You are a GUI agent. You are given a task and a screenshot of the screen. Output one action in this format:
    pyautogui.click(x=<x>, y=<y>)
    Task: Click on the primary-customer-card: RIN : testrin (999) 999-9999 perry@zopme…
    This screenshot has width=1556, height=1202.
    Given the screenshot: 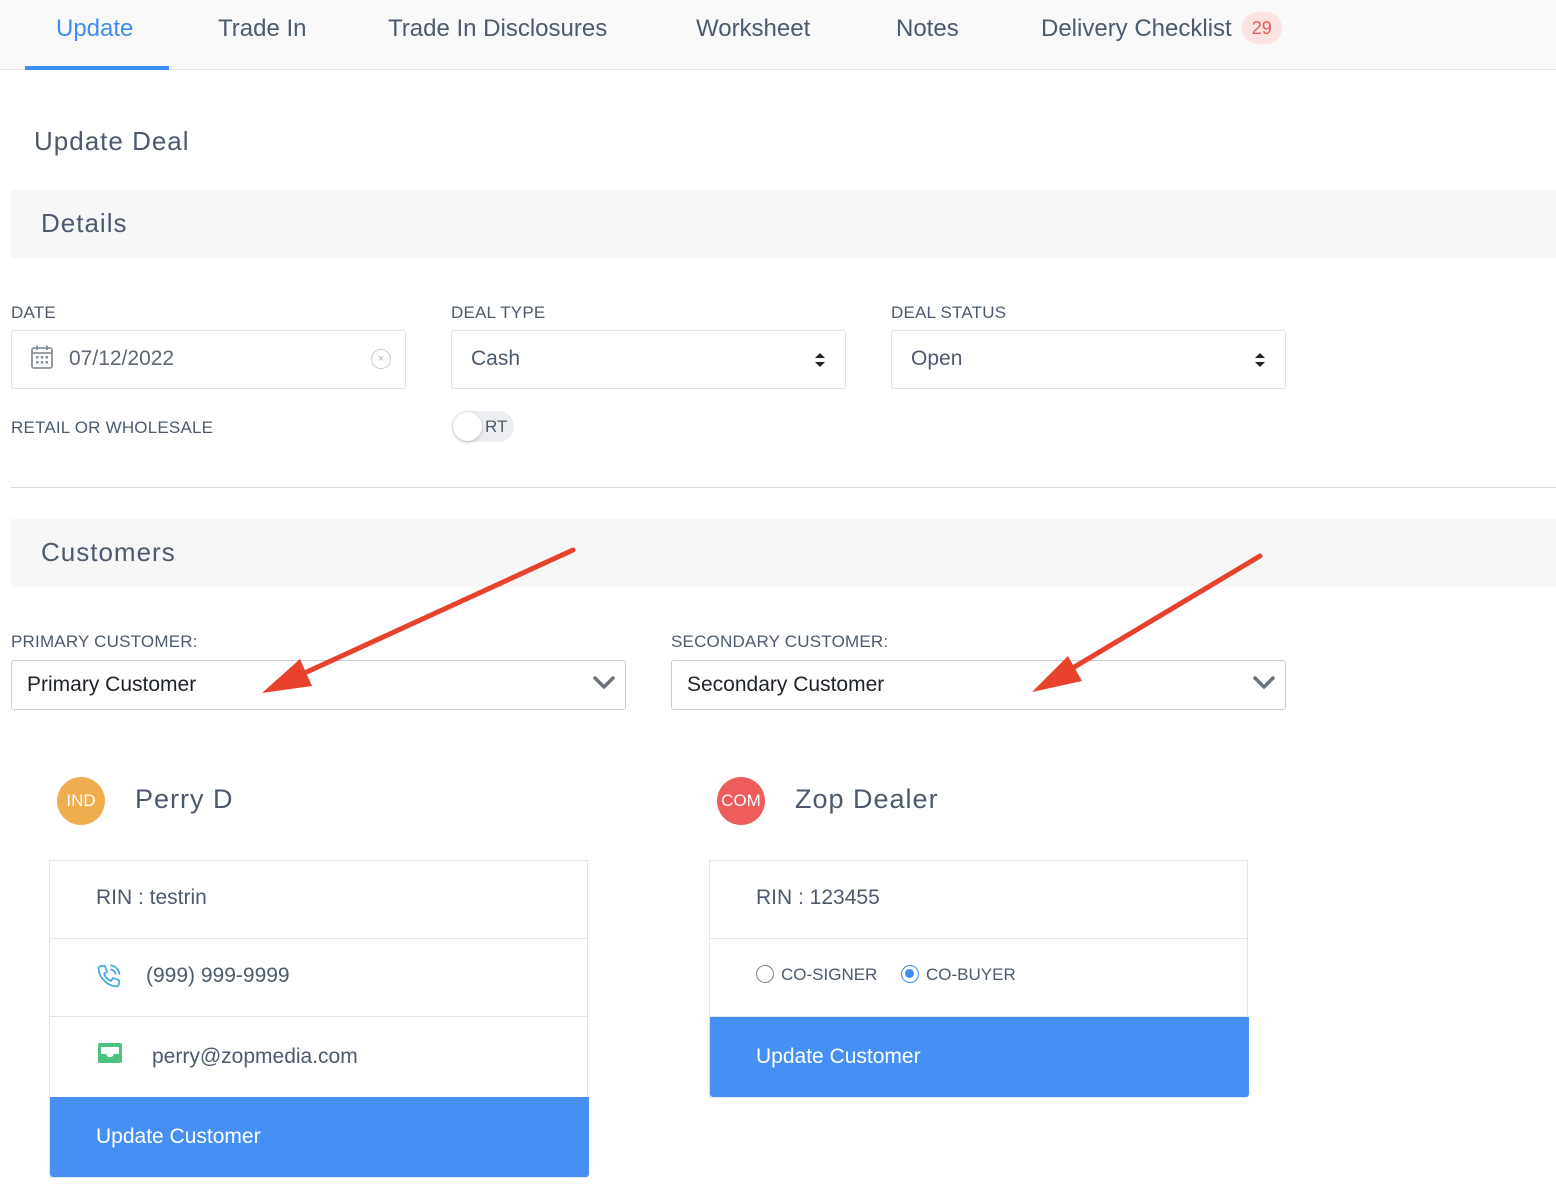 What is the action you would take?
    pyautogui.click(x=319, y=1019)
    